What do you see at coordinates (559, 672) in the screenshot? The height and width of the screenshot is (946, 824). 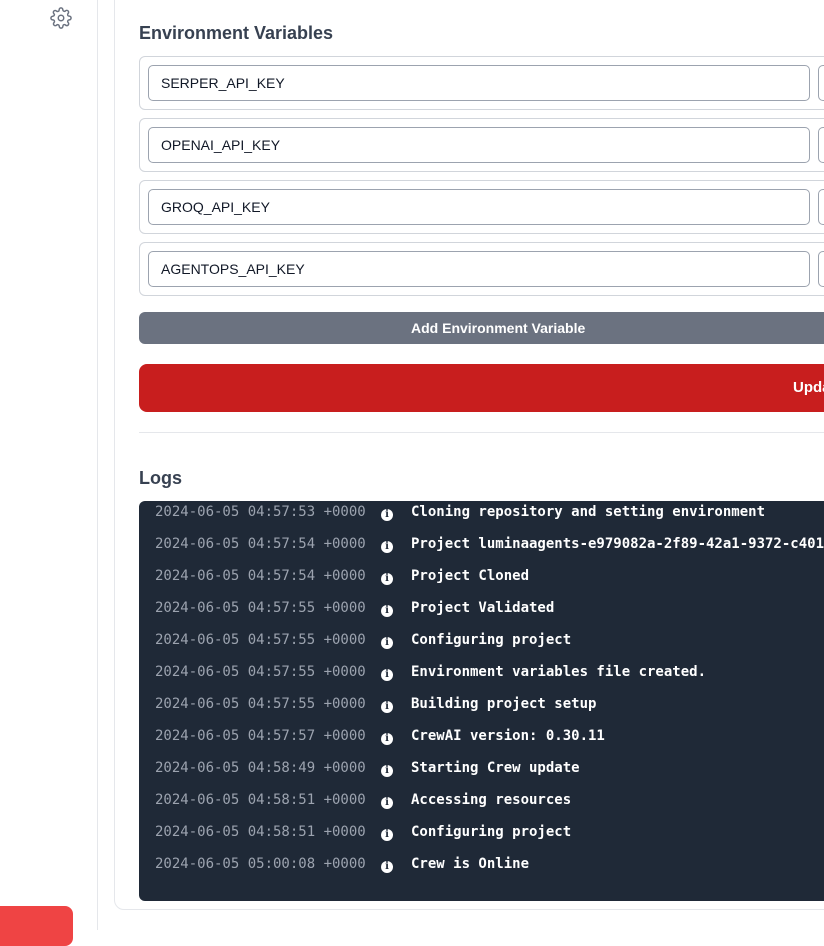 I see `log-message: Environment variables file created.` at bounding box center [559, 672].